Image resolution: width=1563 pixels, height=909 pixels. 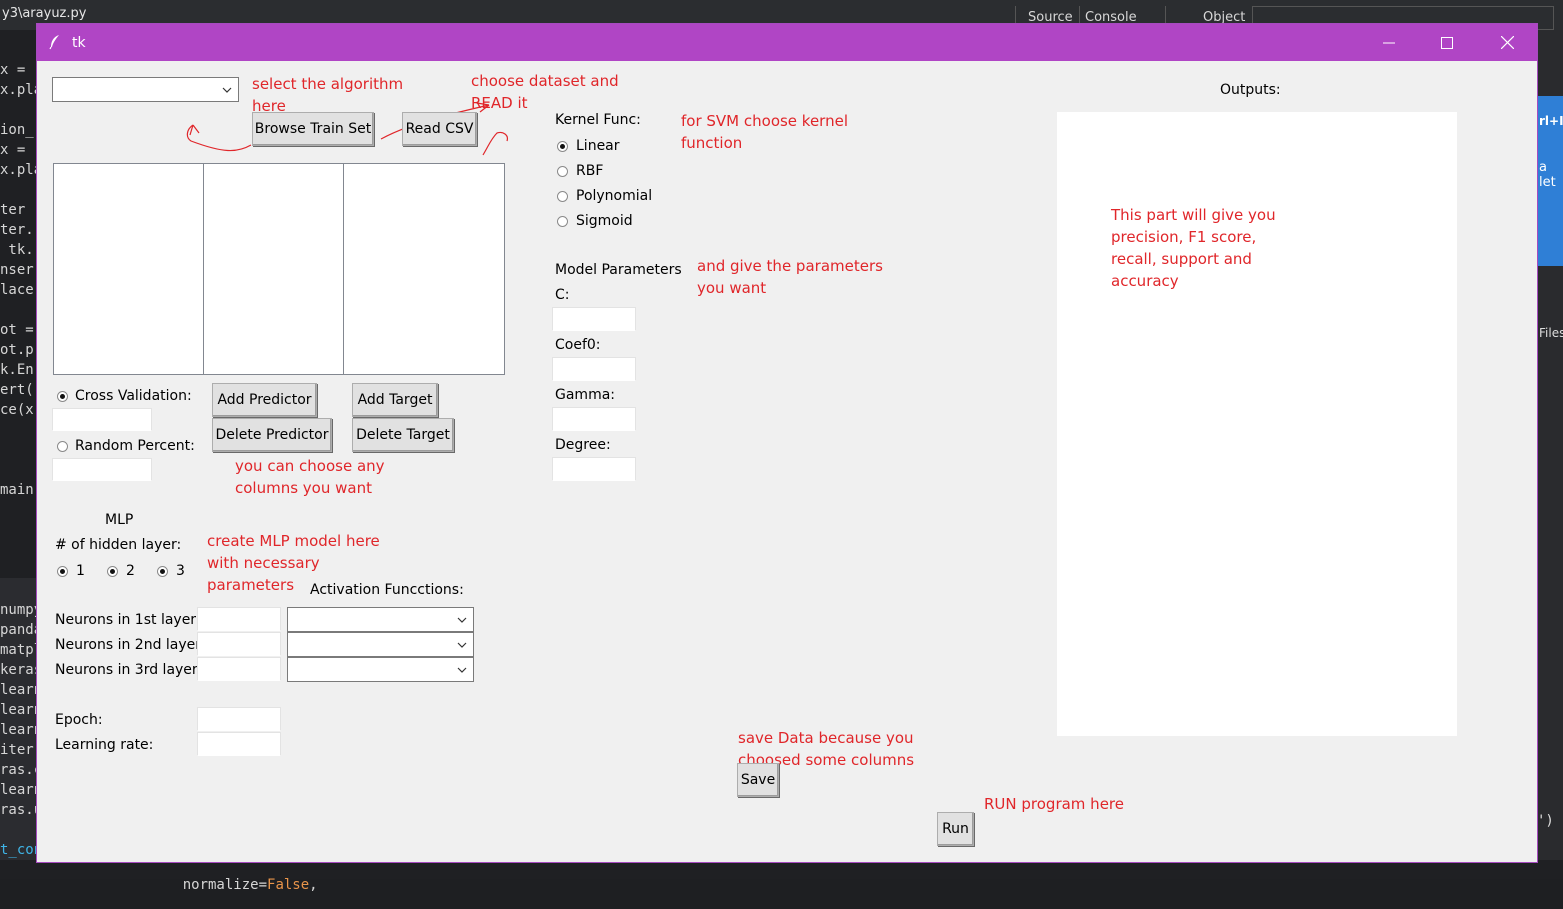 I want to click on read-csv-button: Read CSV, so click(x=439, y=129).